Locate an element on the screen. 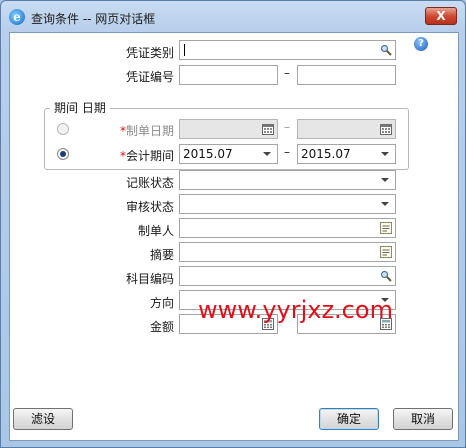  summary-label: 摘要 is located at coordinates (161, 255).